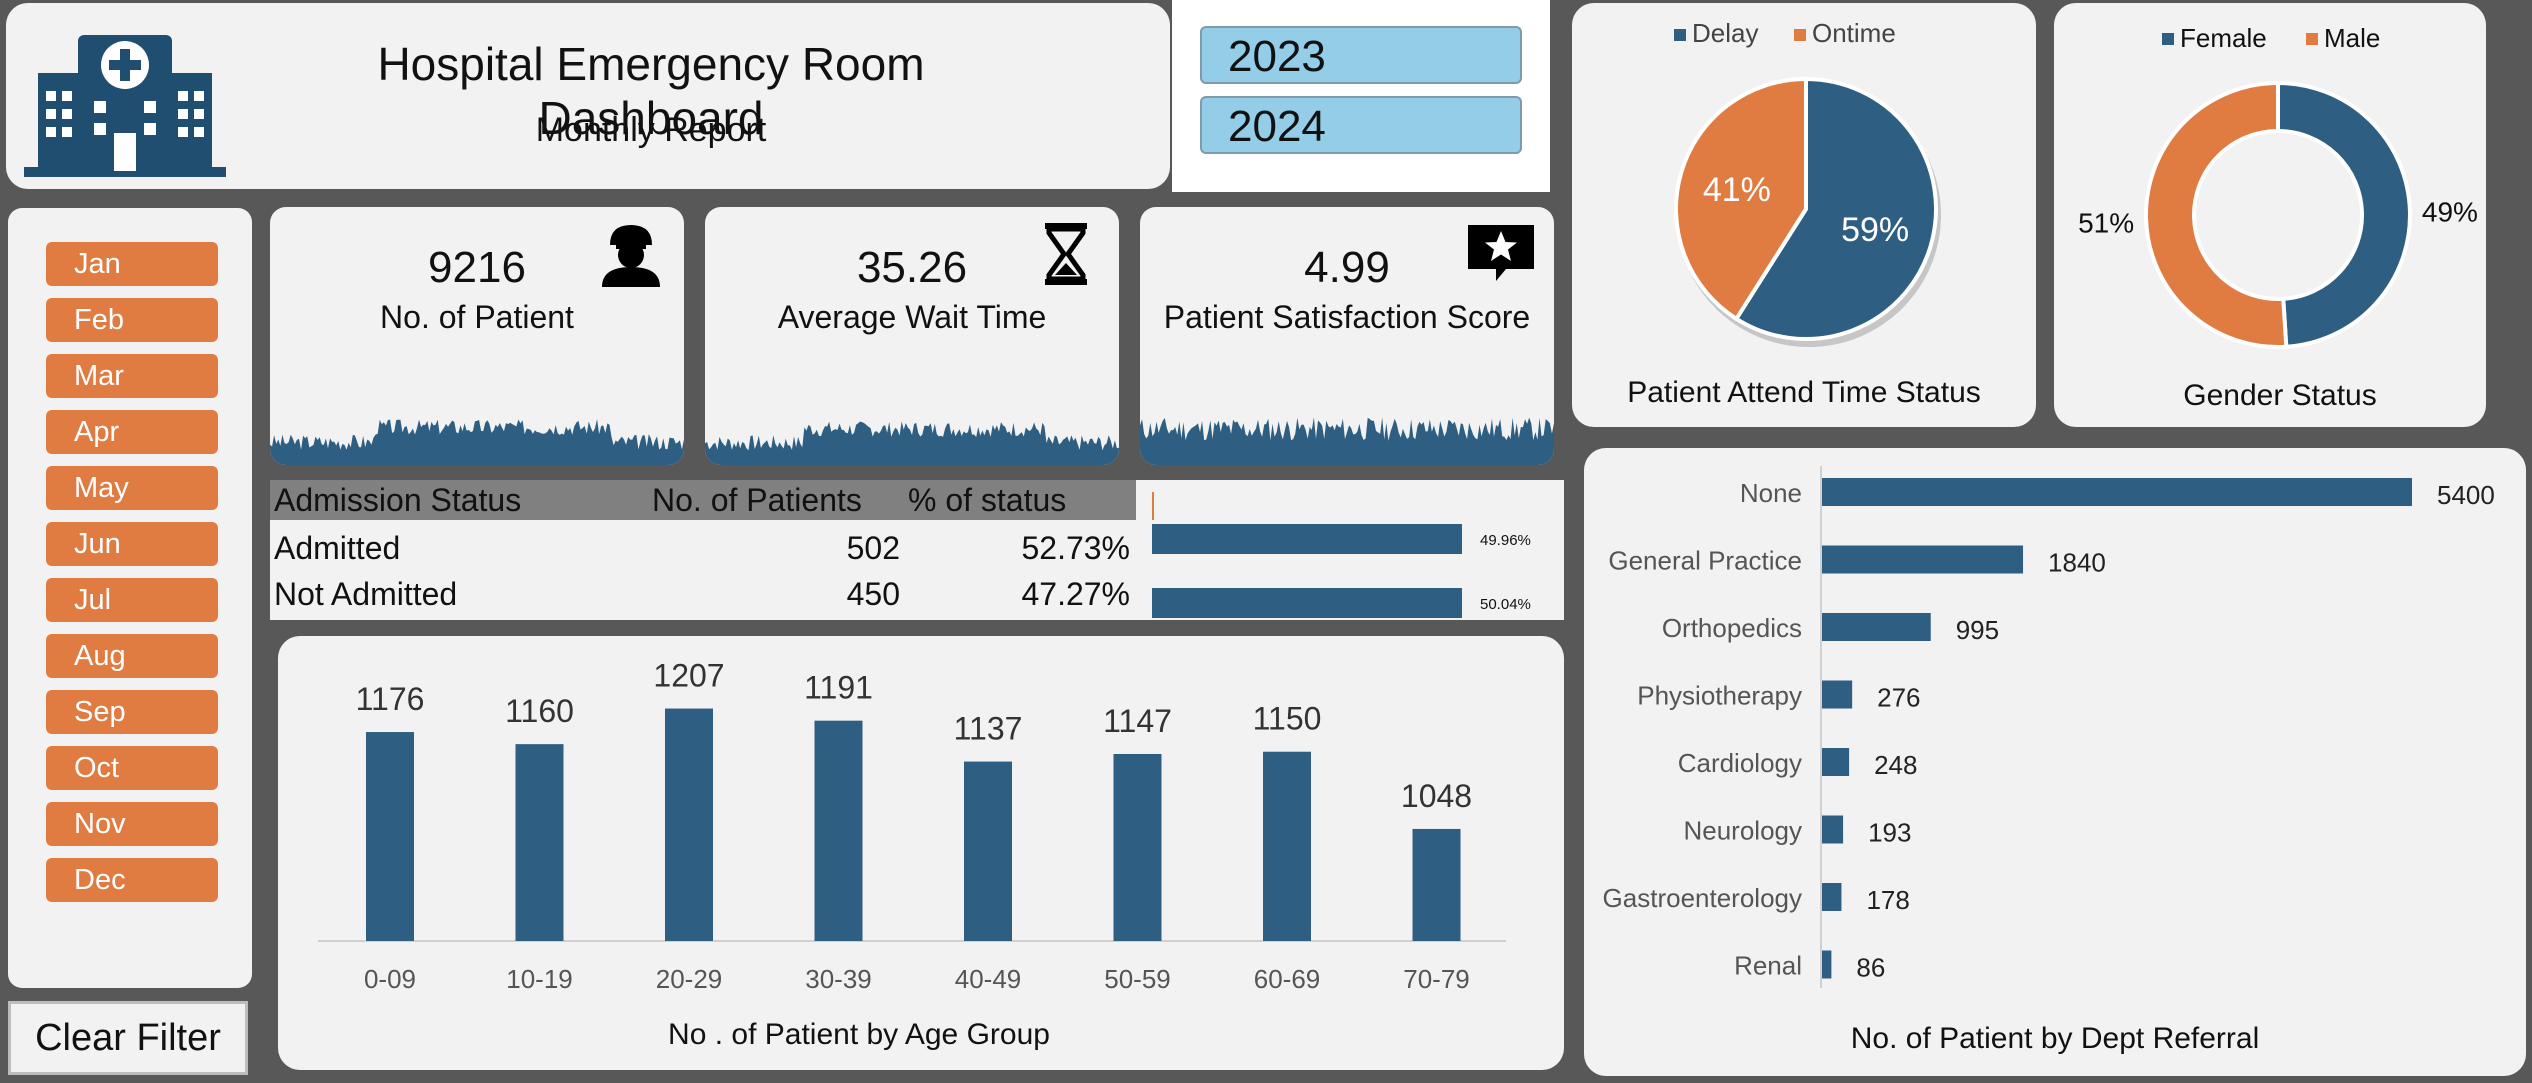 This screenshot has width=2532, height=1083. What do you see at coordinates (132, 656) in the screenshot?
I see `month-button-aug: Aug` at bounding box center [132, 656].